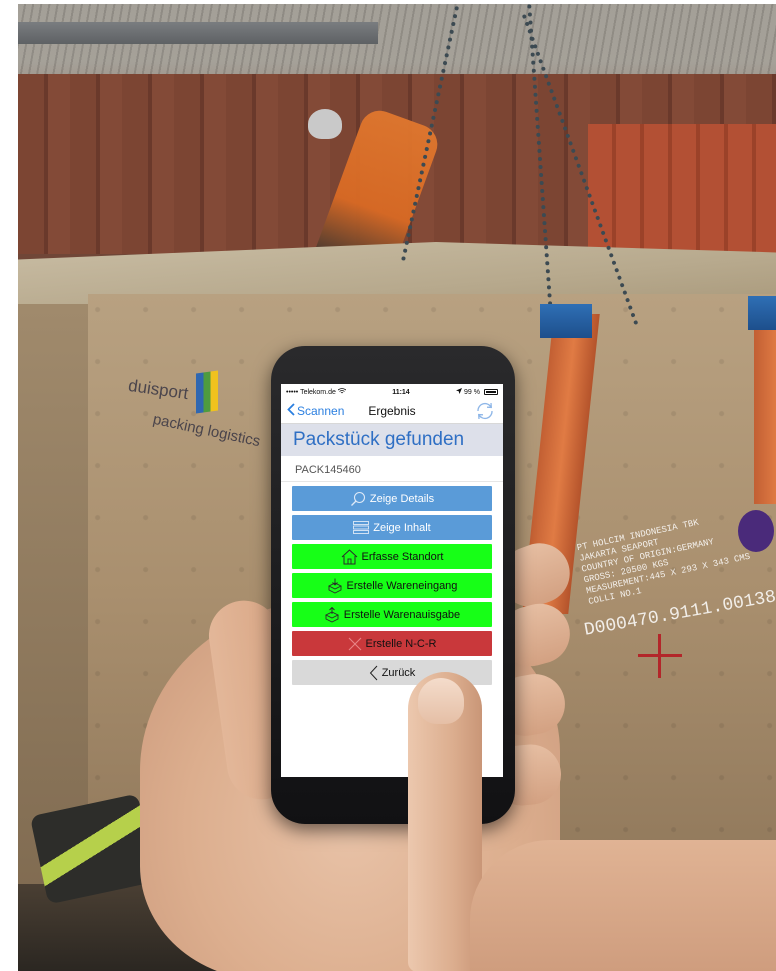 This screenshot has width=776, height=971. I want to click on show-details-button: Zeige Details, so click(392, 498).